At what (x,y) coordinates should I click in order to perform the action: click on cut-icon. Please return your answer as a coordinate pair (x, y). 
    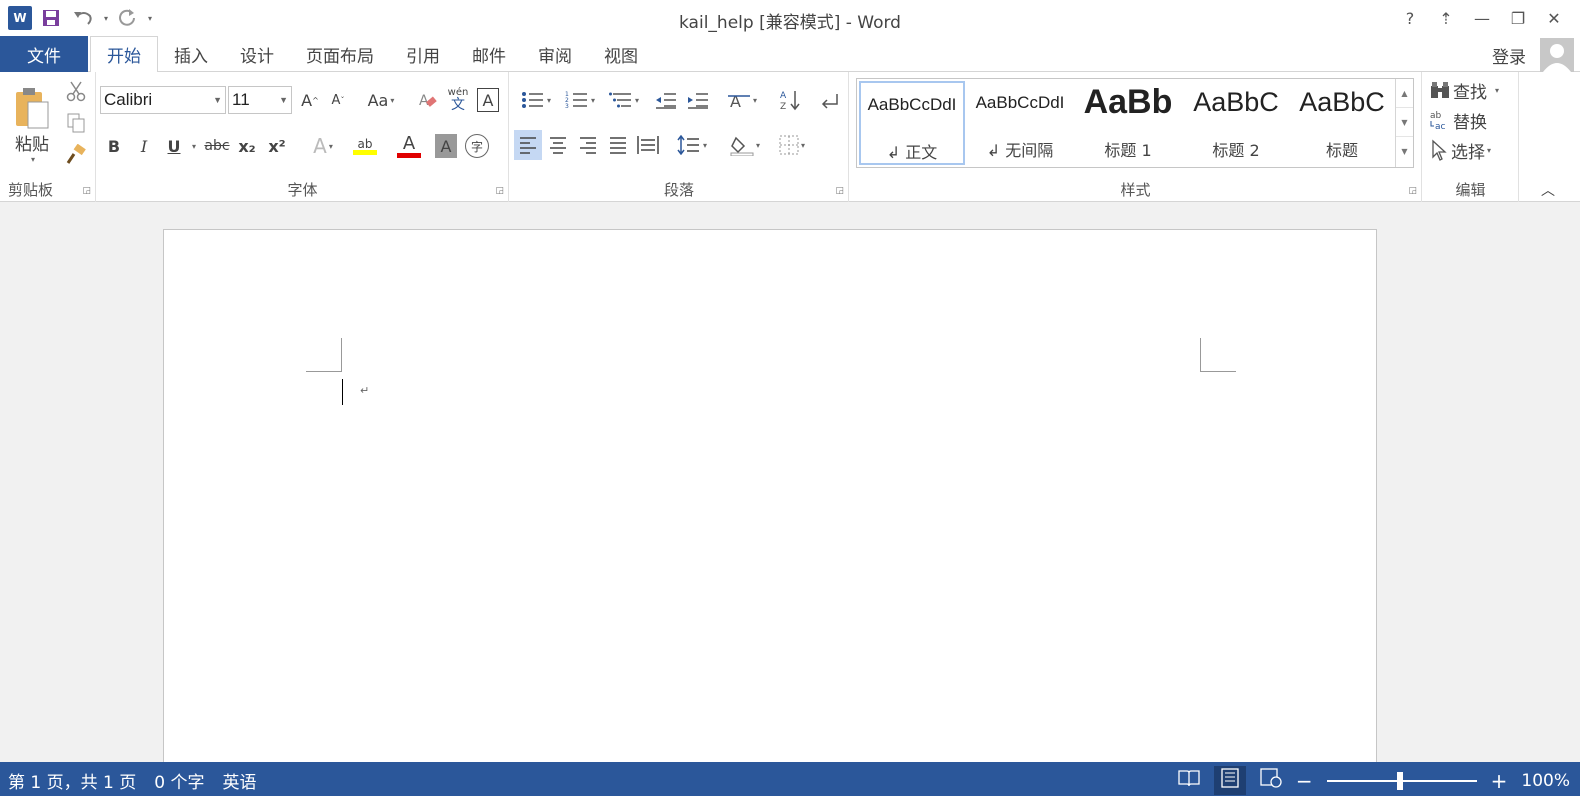
    Looking at the image, I should click on (76, 91).